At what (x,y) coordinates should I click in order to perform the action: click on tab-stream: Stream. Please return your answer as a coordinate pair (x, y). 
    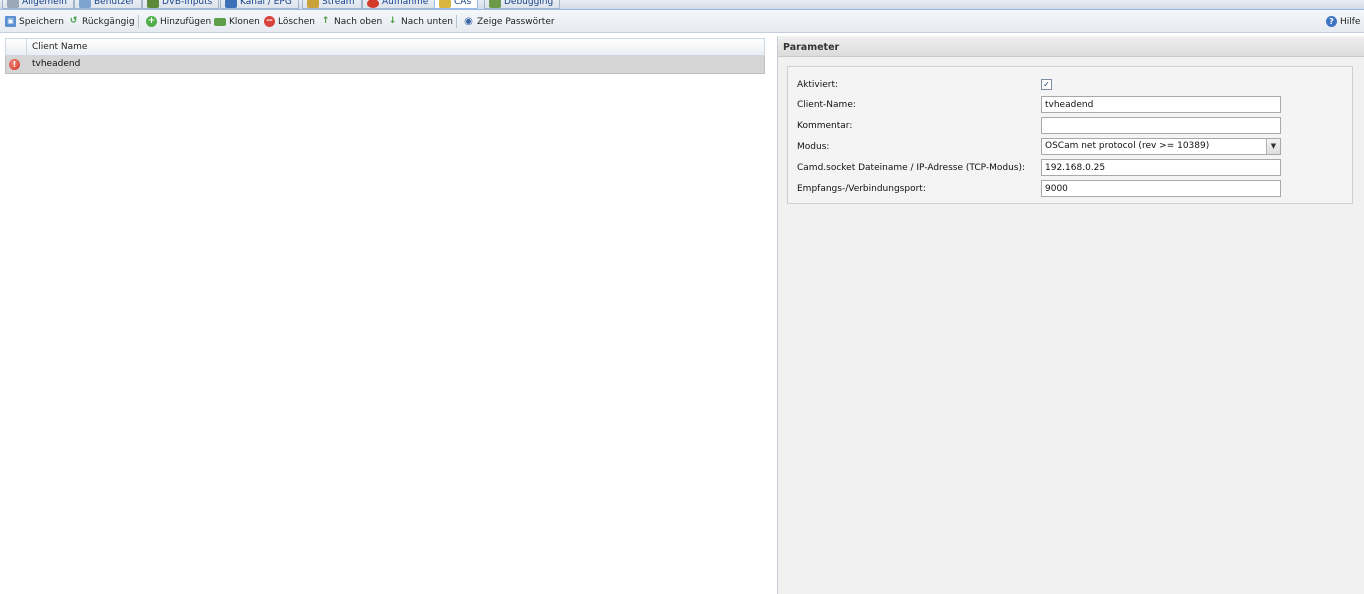
    Looking at the image, I should click on (332, 4).